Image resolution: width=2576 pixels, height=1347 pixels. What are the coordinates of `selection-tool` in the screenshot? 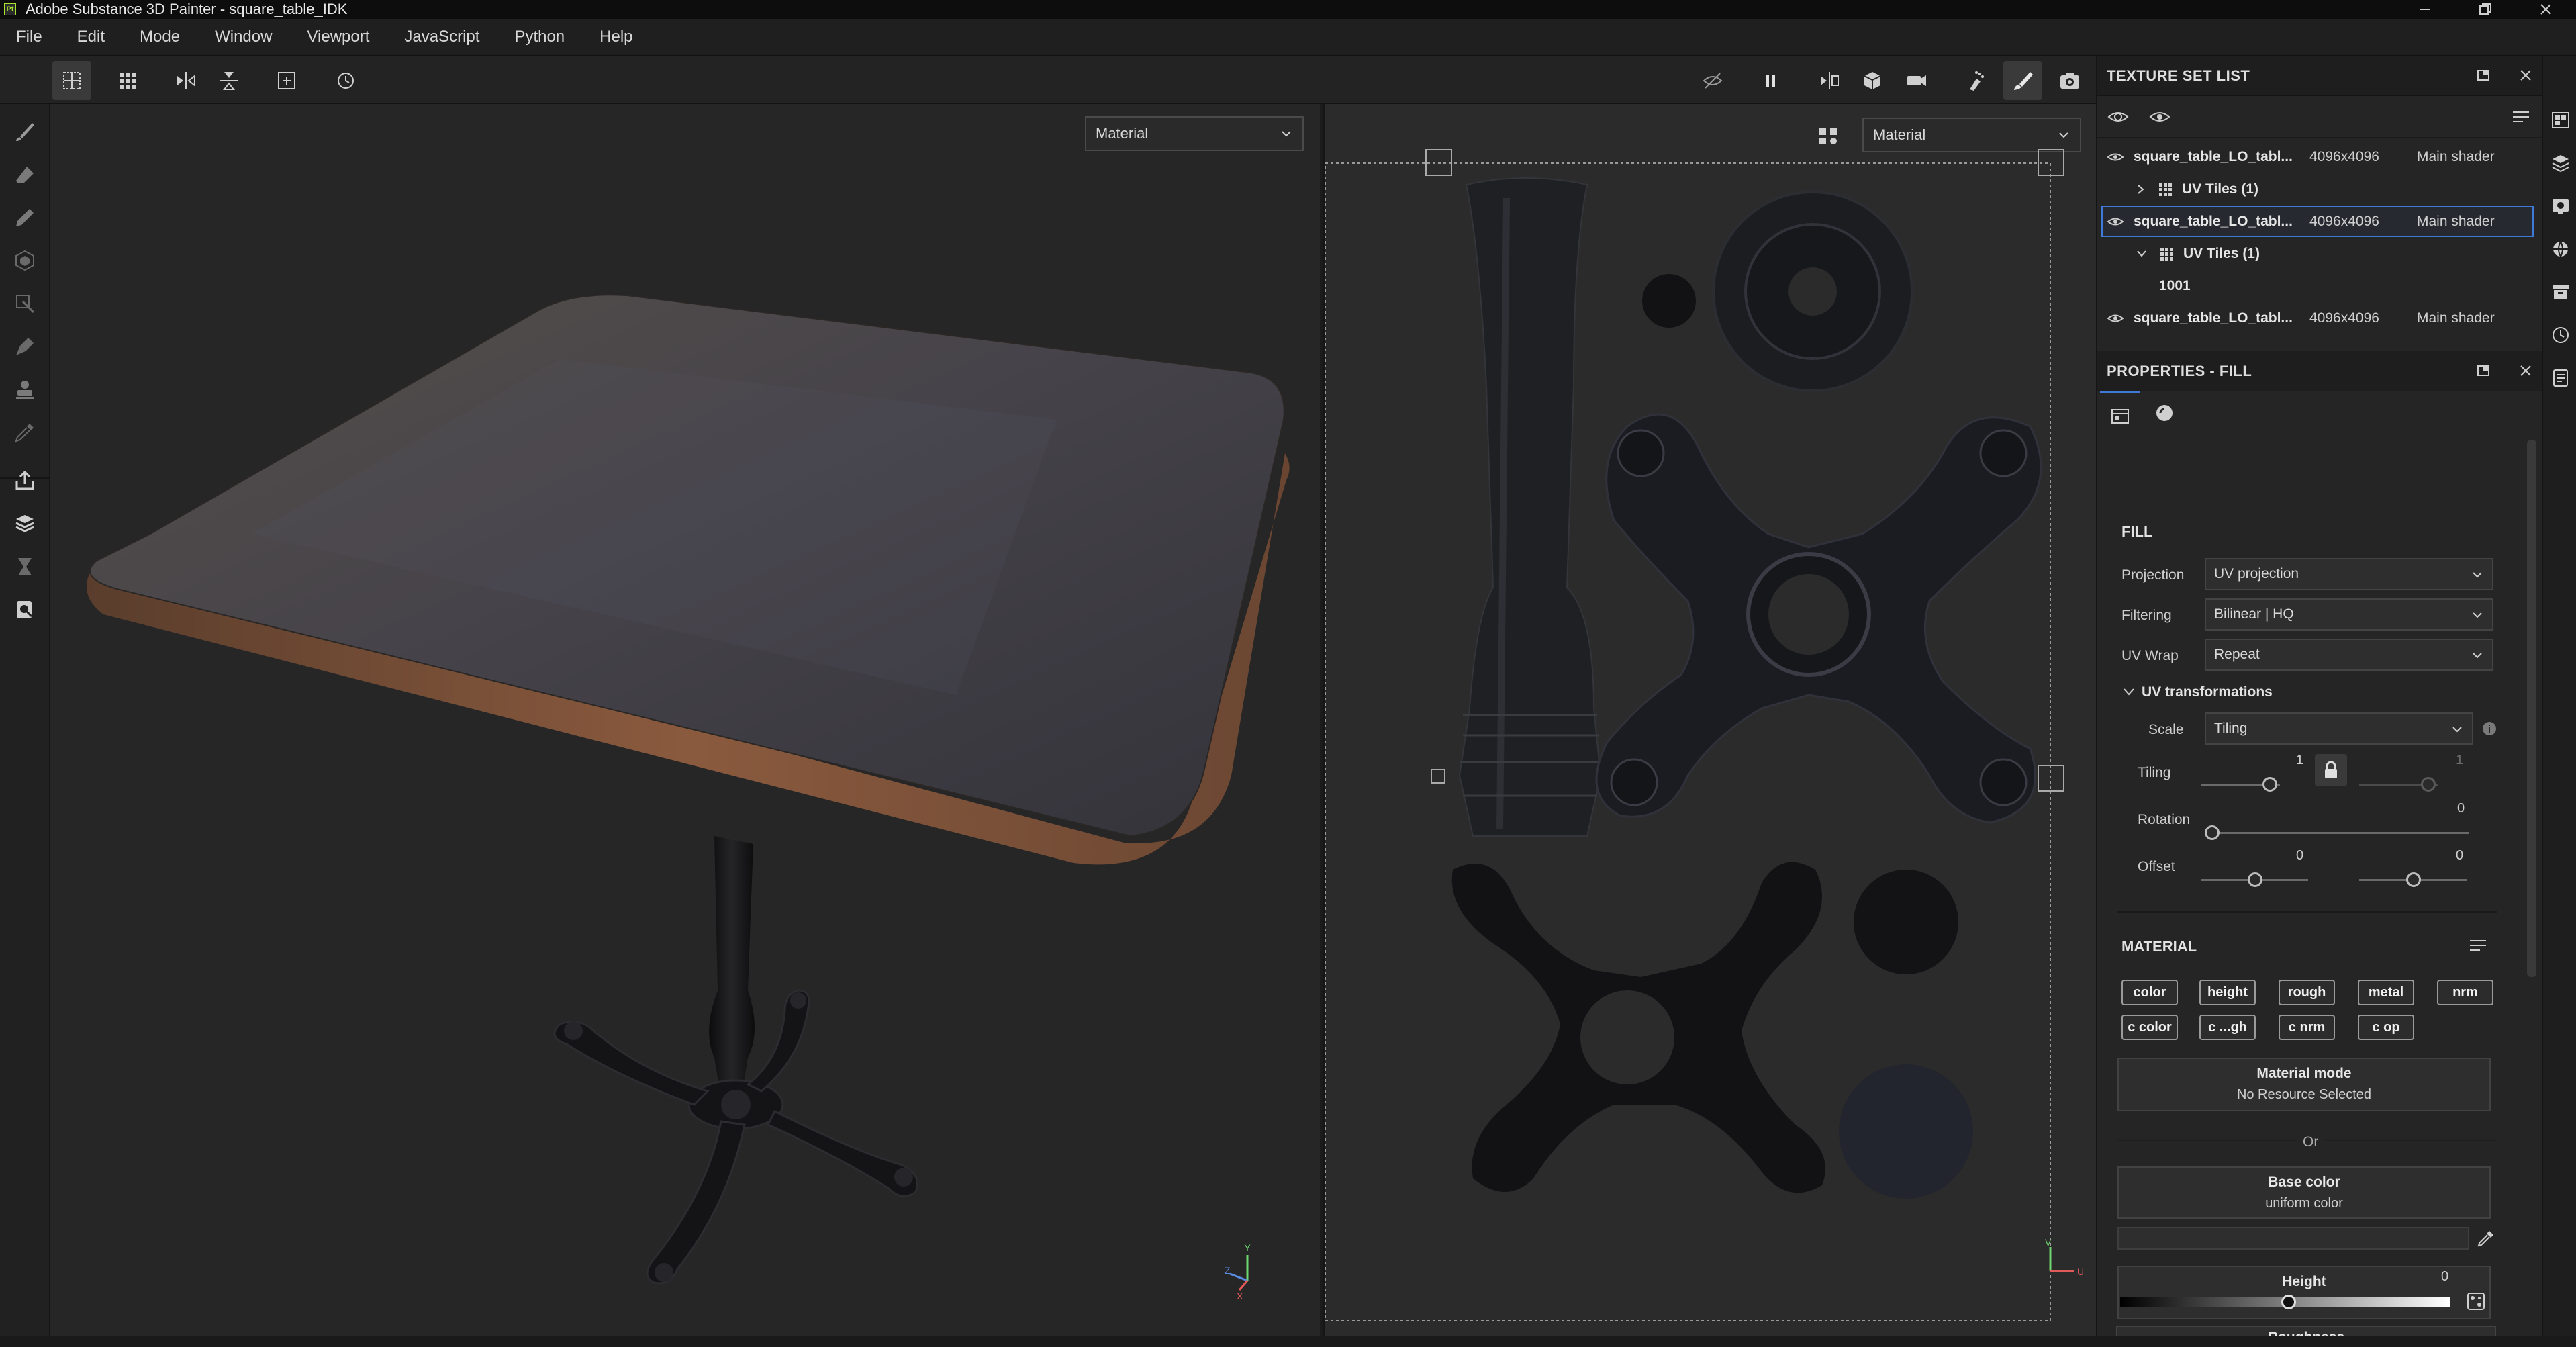 It's located at (24, 389).